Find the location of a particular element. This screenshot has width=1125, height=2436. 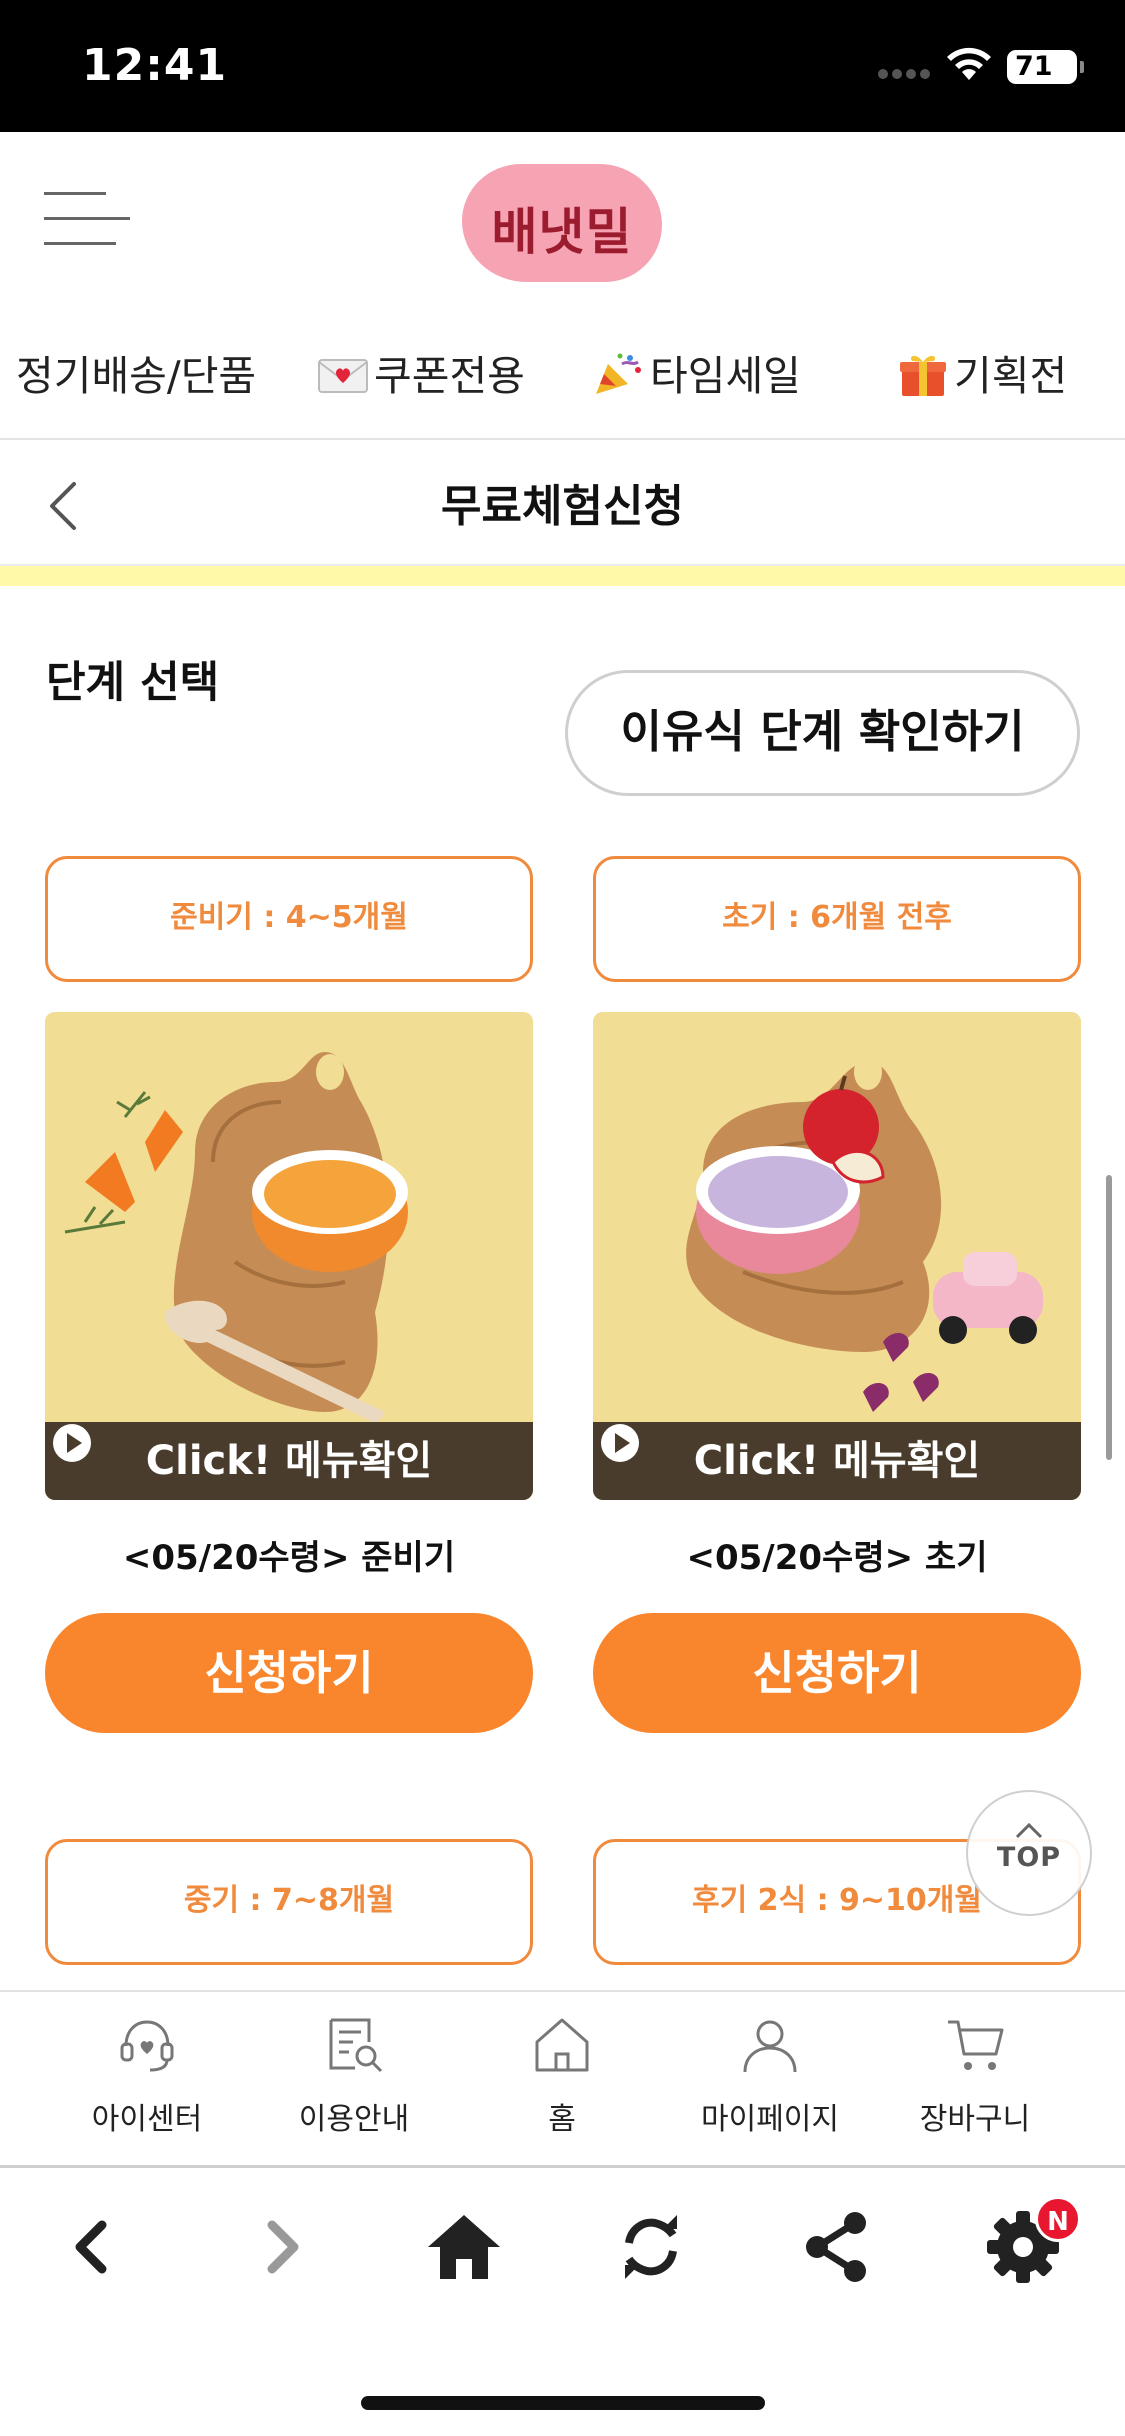

category-coupon-only: 쿠폰전용 is located at coordinates (420, 372).